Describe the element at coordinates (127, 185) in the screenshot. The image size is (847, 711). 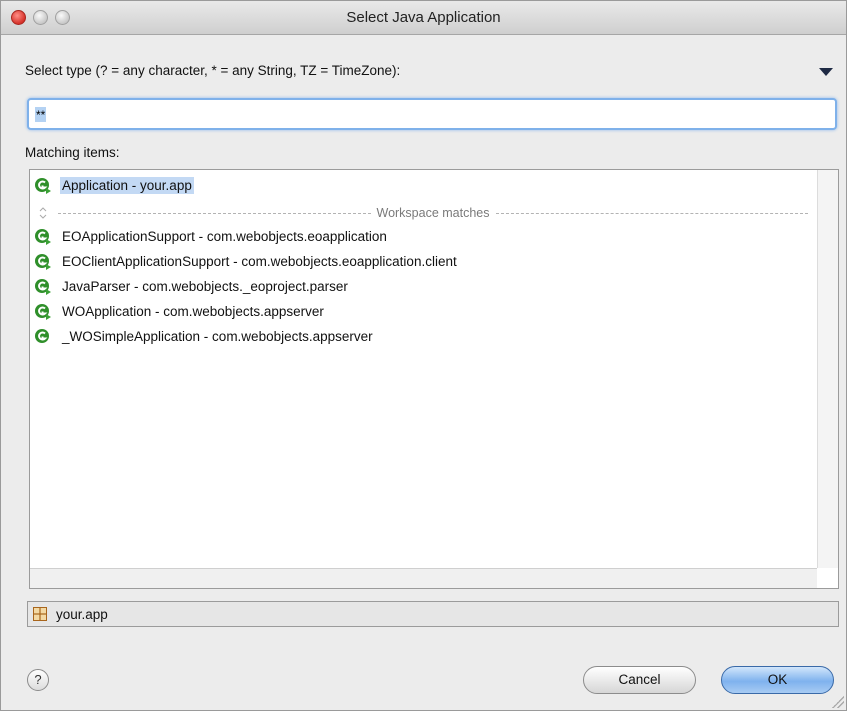
I see `list-item-label: Application - your.app` at that location.